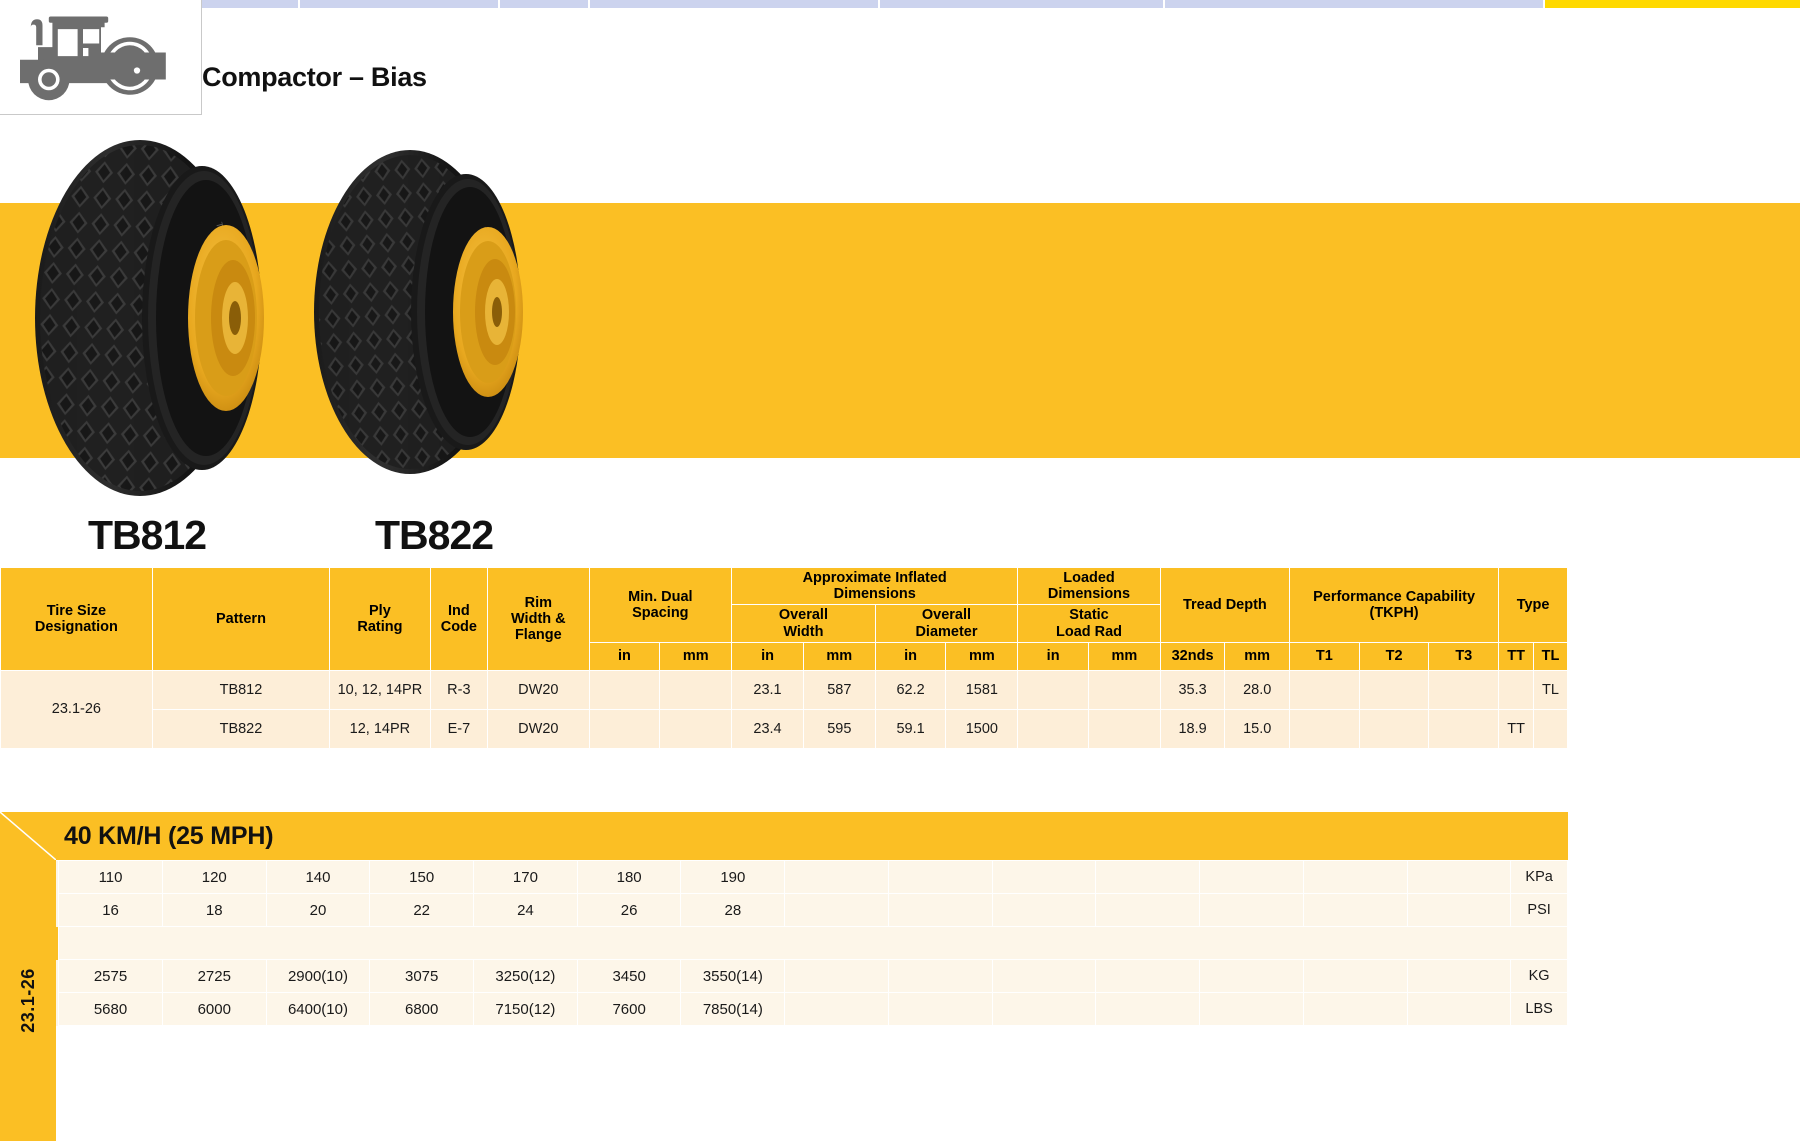 The height and width of the screenshot is (1141, 1800). What do you see at coordinates (241, 689) in the screenshot?
I see `cell-pattern: TB812` at bounding box center [241, 689].